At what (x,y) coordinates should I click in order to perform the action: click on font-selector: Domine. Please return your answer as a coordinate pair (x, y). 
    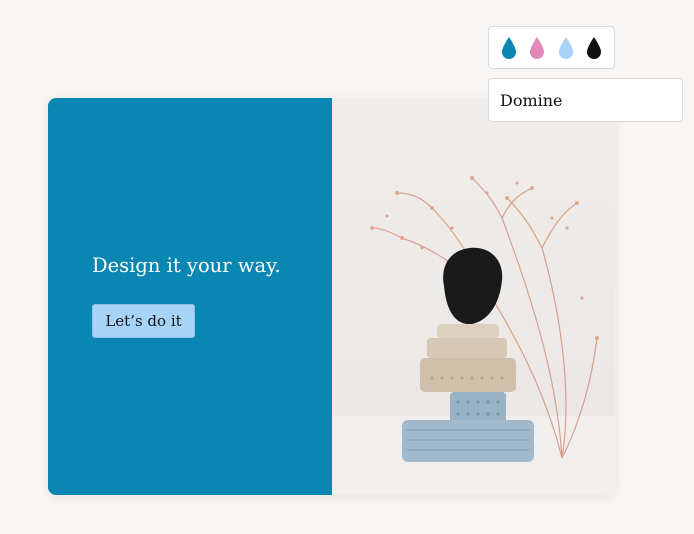
    Looking at the image, I should click on (585, 100).